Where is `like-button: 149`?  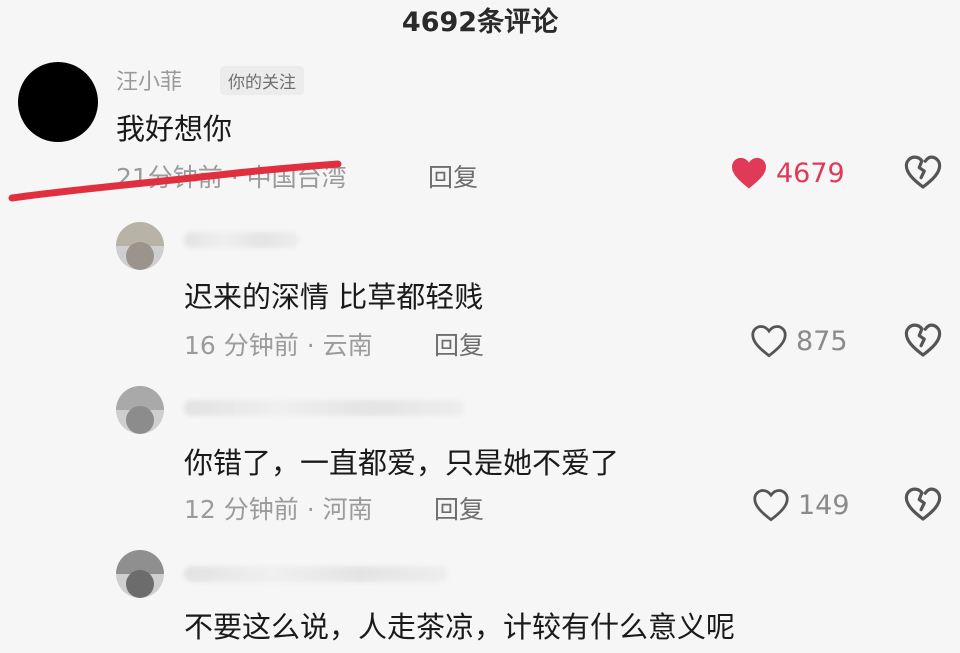
like-button: 149 is located at coordinates (801, 505).